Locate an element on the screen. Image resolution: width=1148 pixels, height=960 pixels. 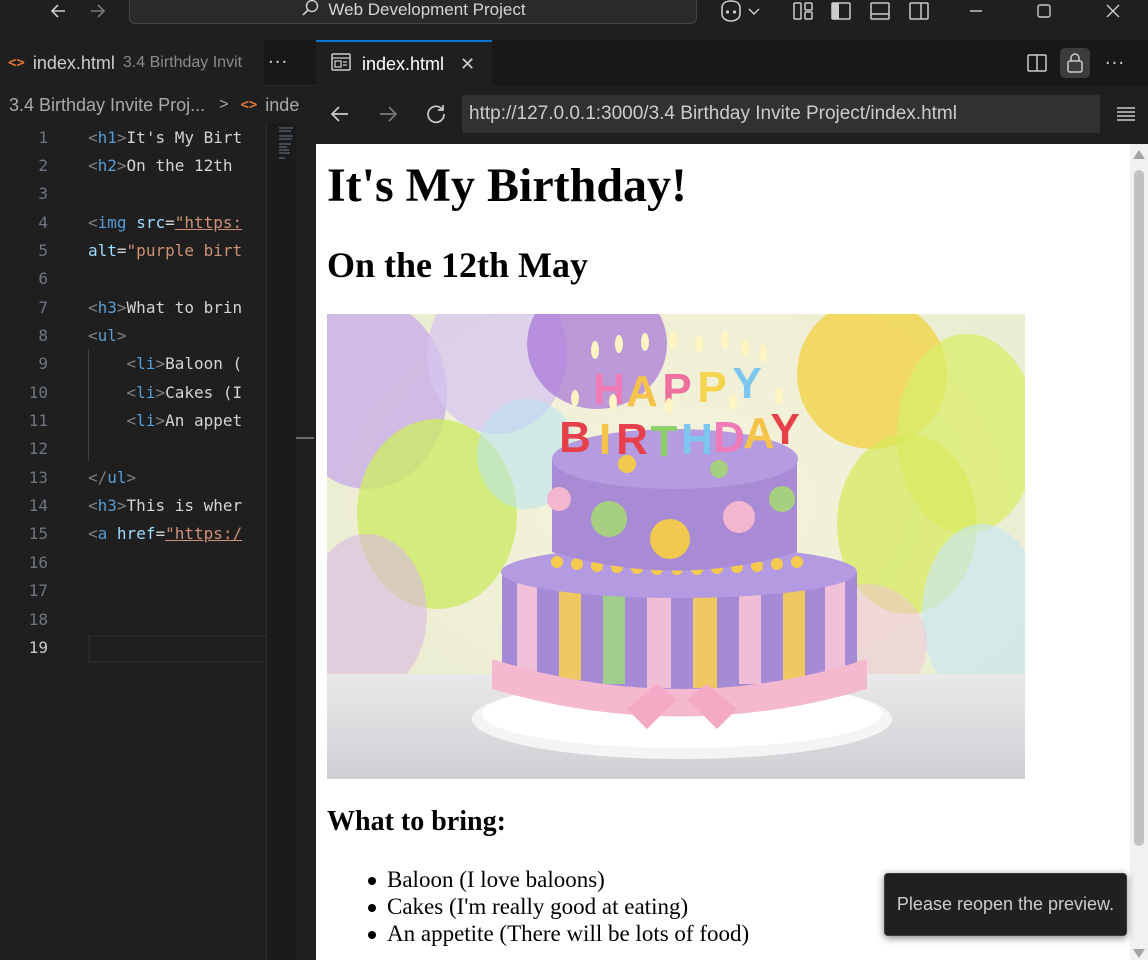
page-heading-2: On the 12th May is located at coordinates (457, 265).